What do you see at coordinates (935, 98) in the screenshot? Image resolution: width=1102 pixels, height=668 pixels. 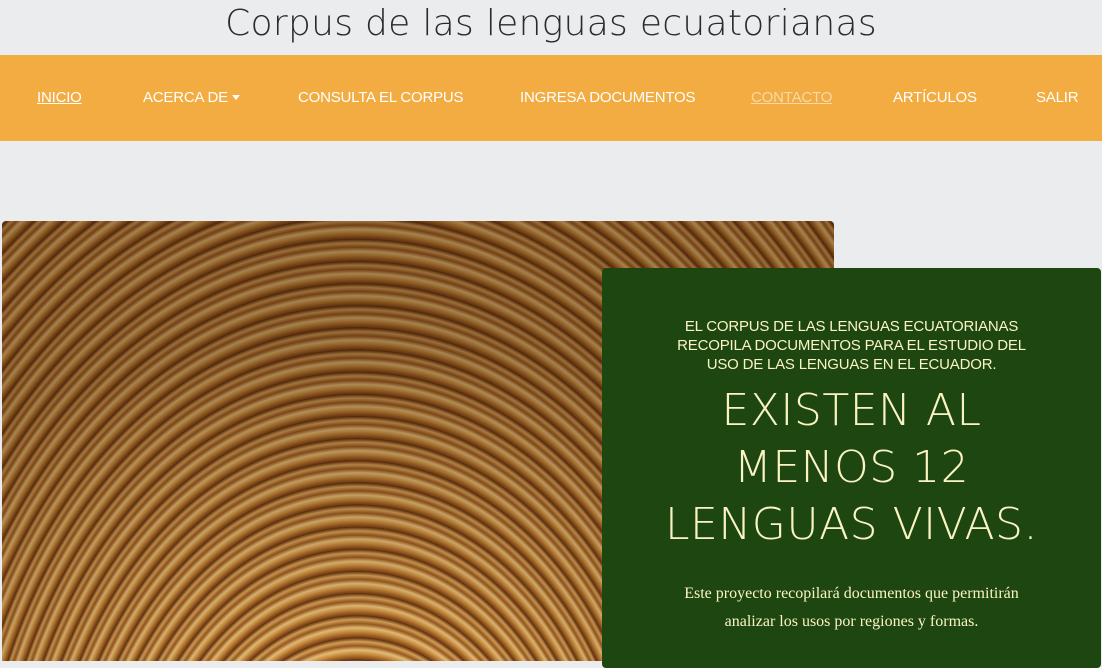 I see `nav-item-articulos: ARTÍCULOS` at bounding box center [935, 98].